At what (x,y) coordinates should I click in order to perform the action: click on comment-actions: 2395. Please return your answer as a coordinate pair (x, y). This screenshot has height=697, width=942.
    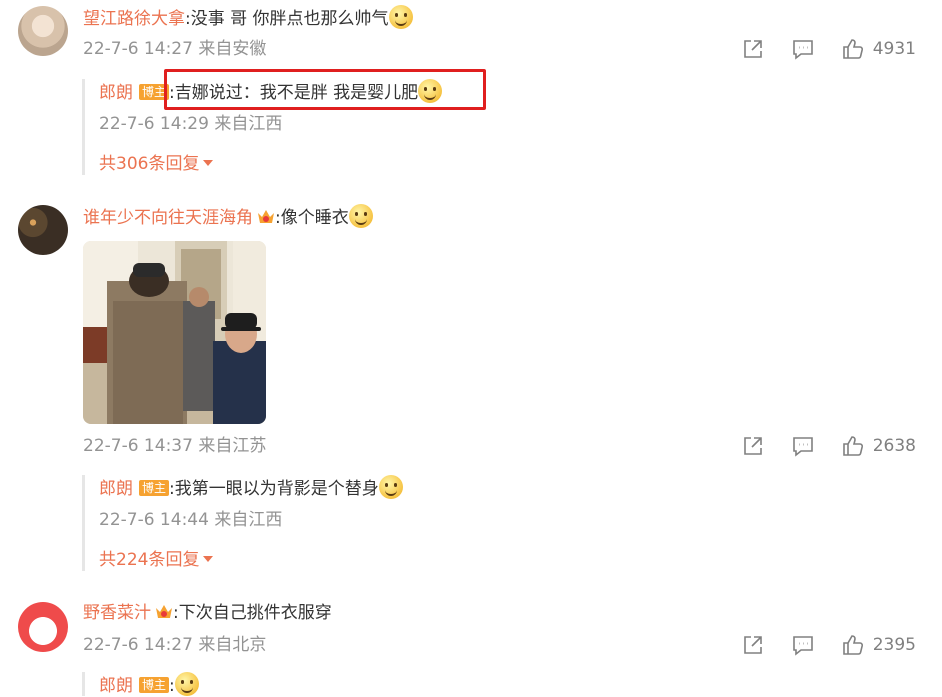
    Looking at the image, I should click on (815, 645).